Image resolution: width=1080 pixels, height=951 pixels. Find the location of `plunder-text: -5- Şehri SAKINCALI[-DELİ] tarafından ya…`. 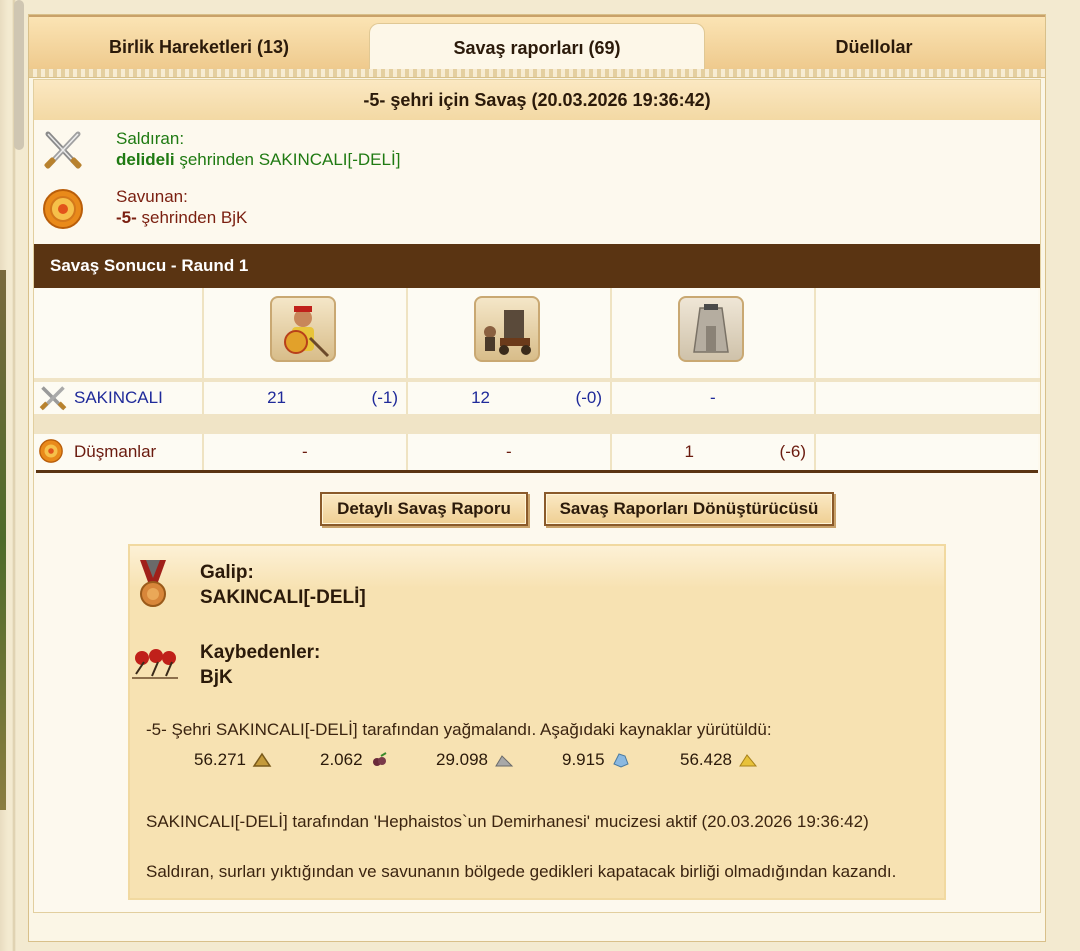

plunder-text: -5- Şehri SAKINCALI[-DELİ] tarafından ya… is located at coordinates (459, 729).